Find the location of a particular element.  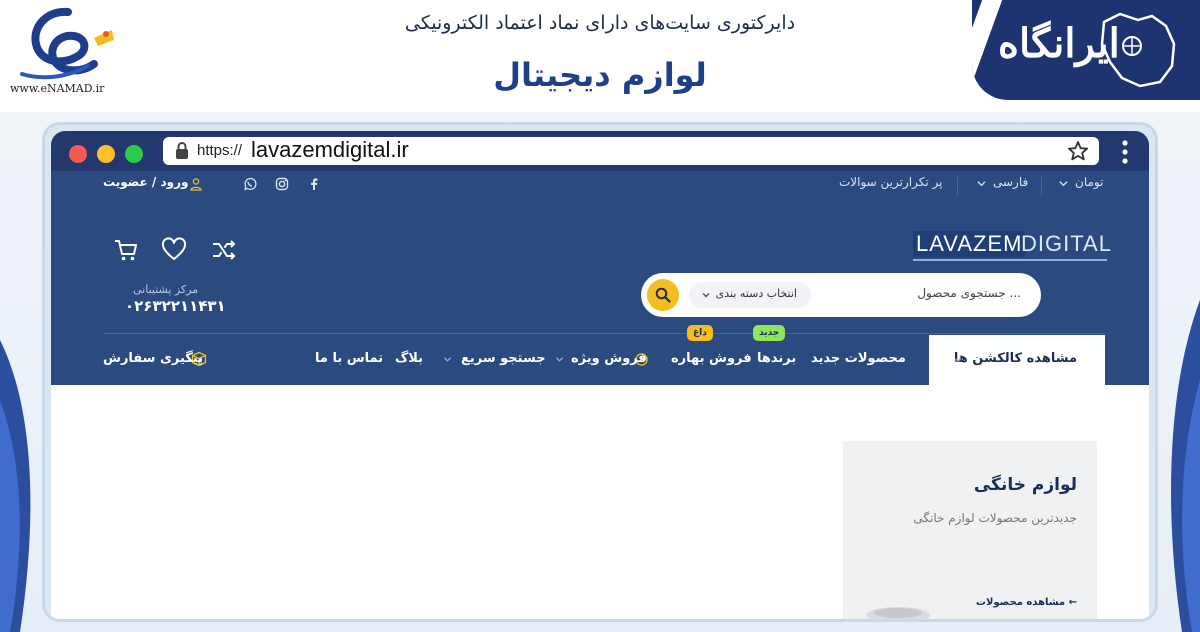

cart-icon is located at coordinates (126, 250).